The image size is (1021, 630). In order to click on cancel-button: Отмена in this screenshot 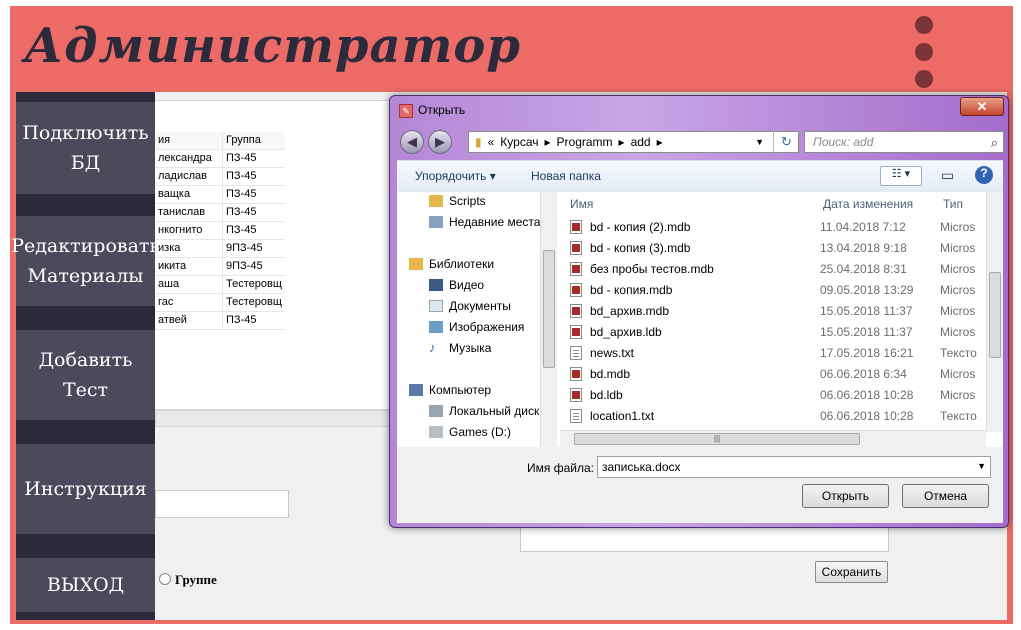, I will do `click(945, 496)`.